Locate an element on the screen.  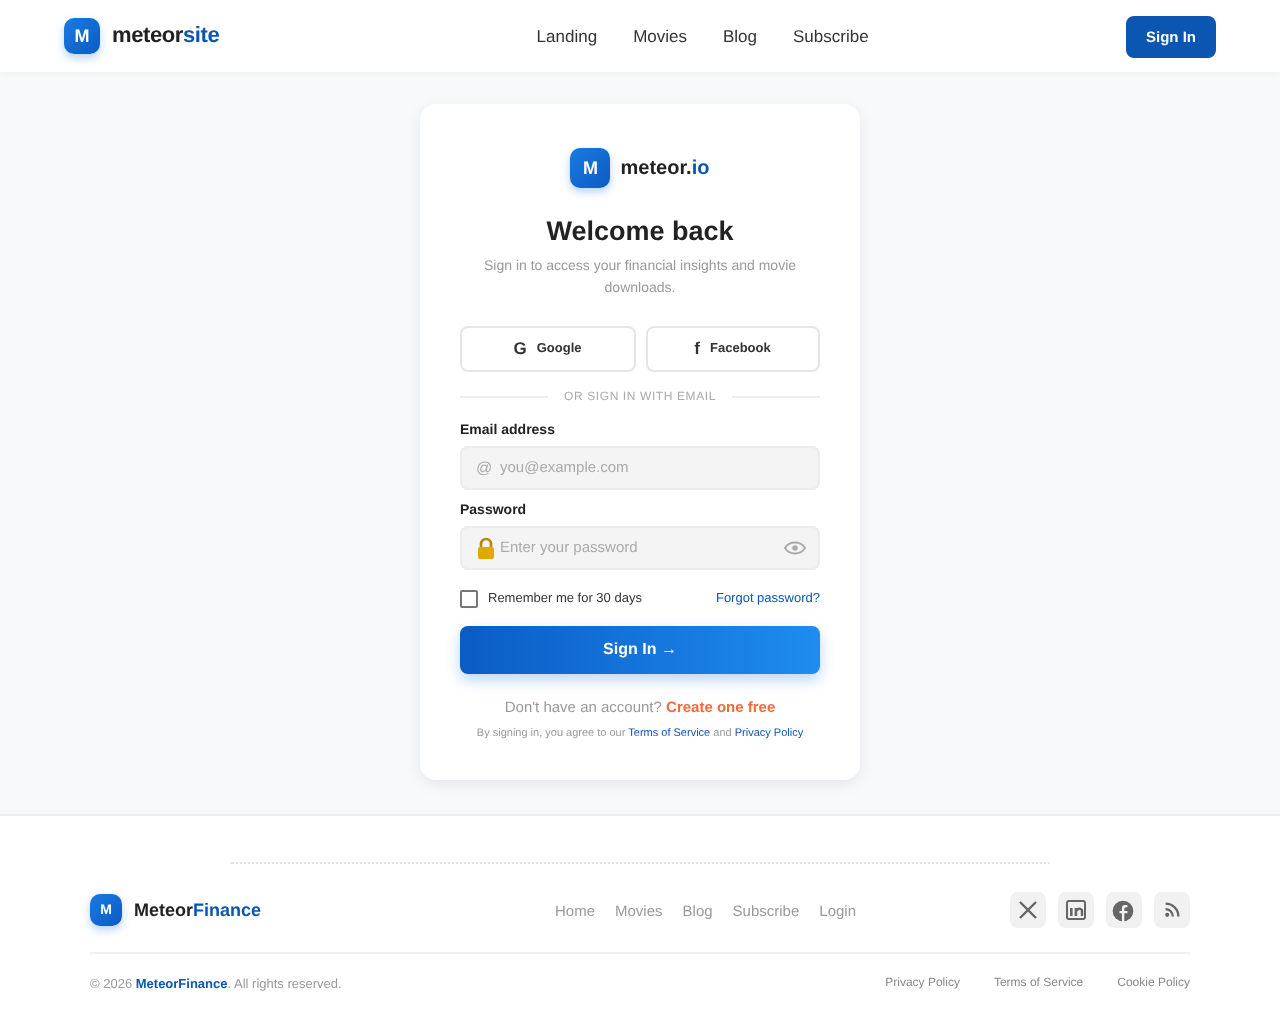
nav-link: Landing is located at coordinates (567, 36).